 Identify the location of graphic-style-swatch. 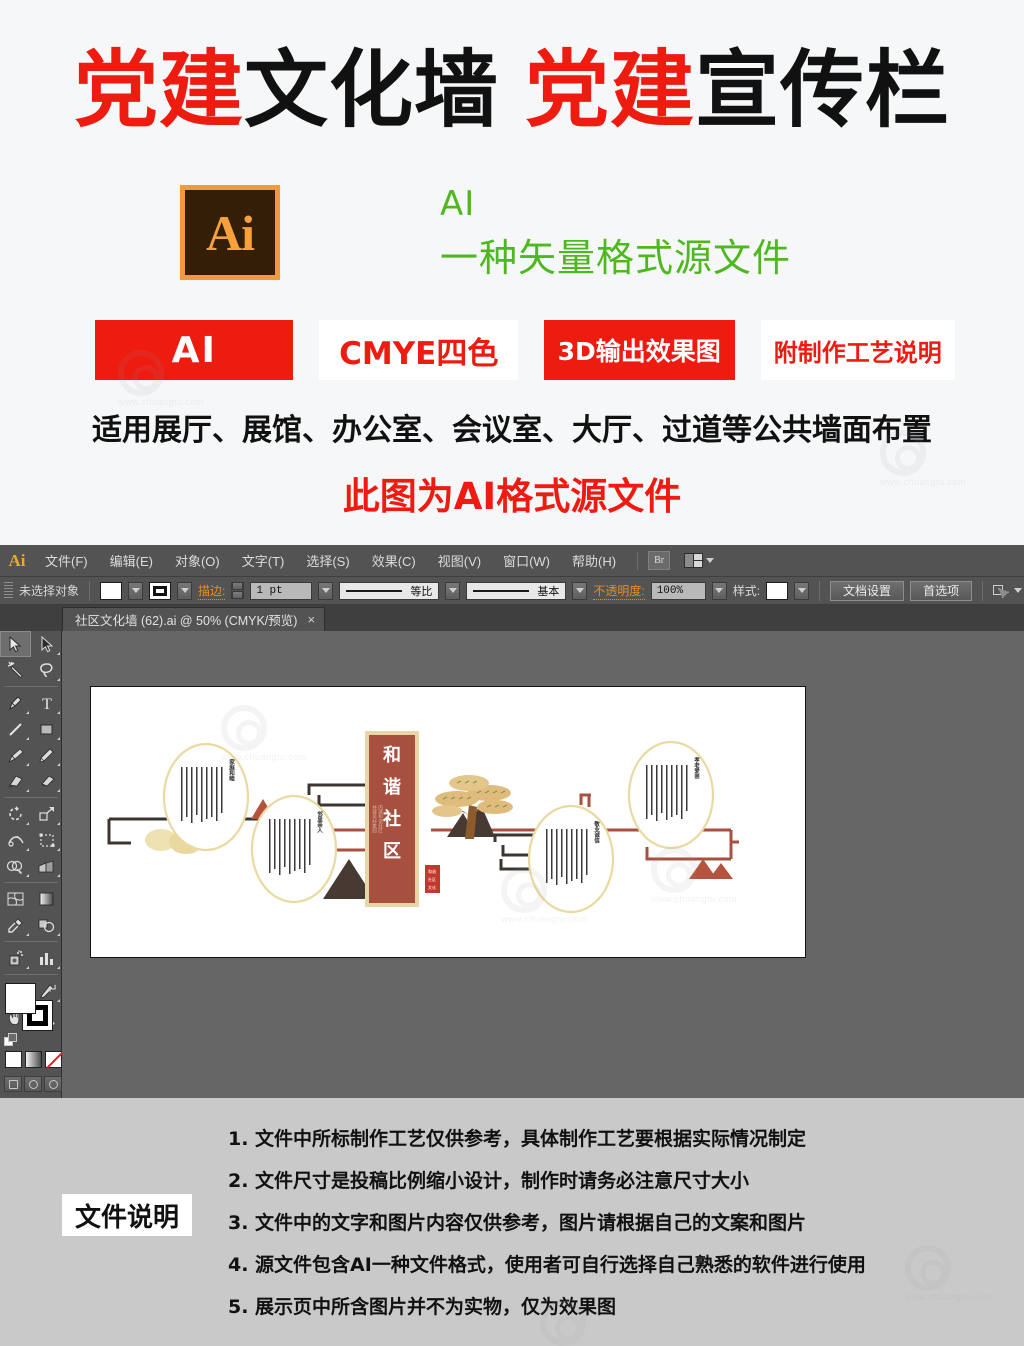
(777, 590).